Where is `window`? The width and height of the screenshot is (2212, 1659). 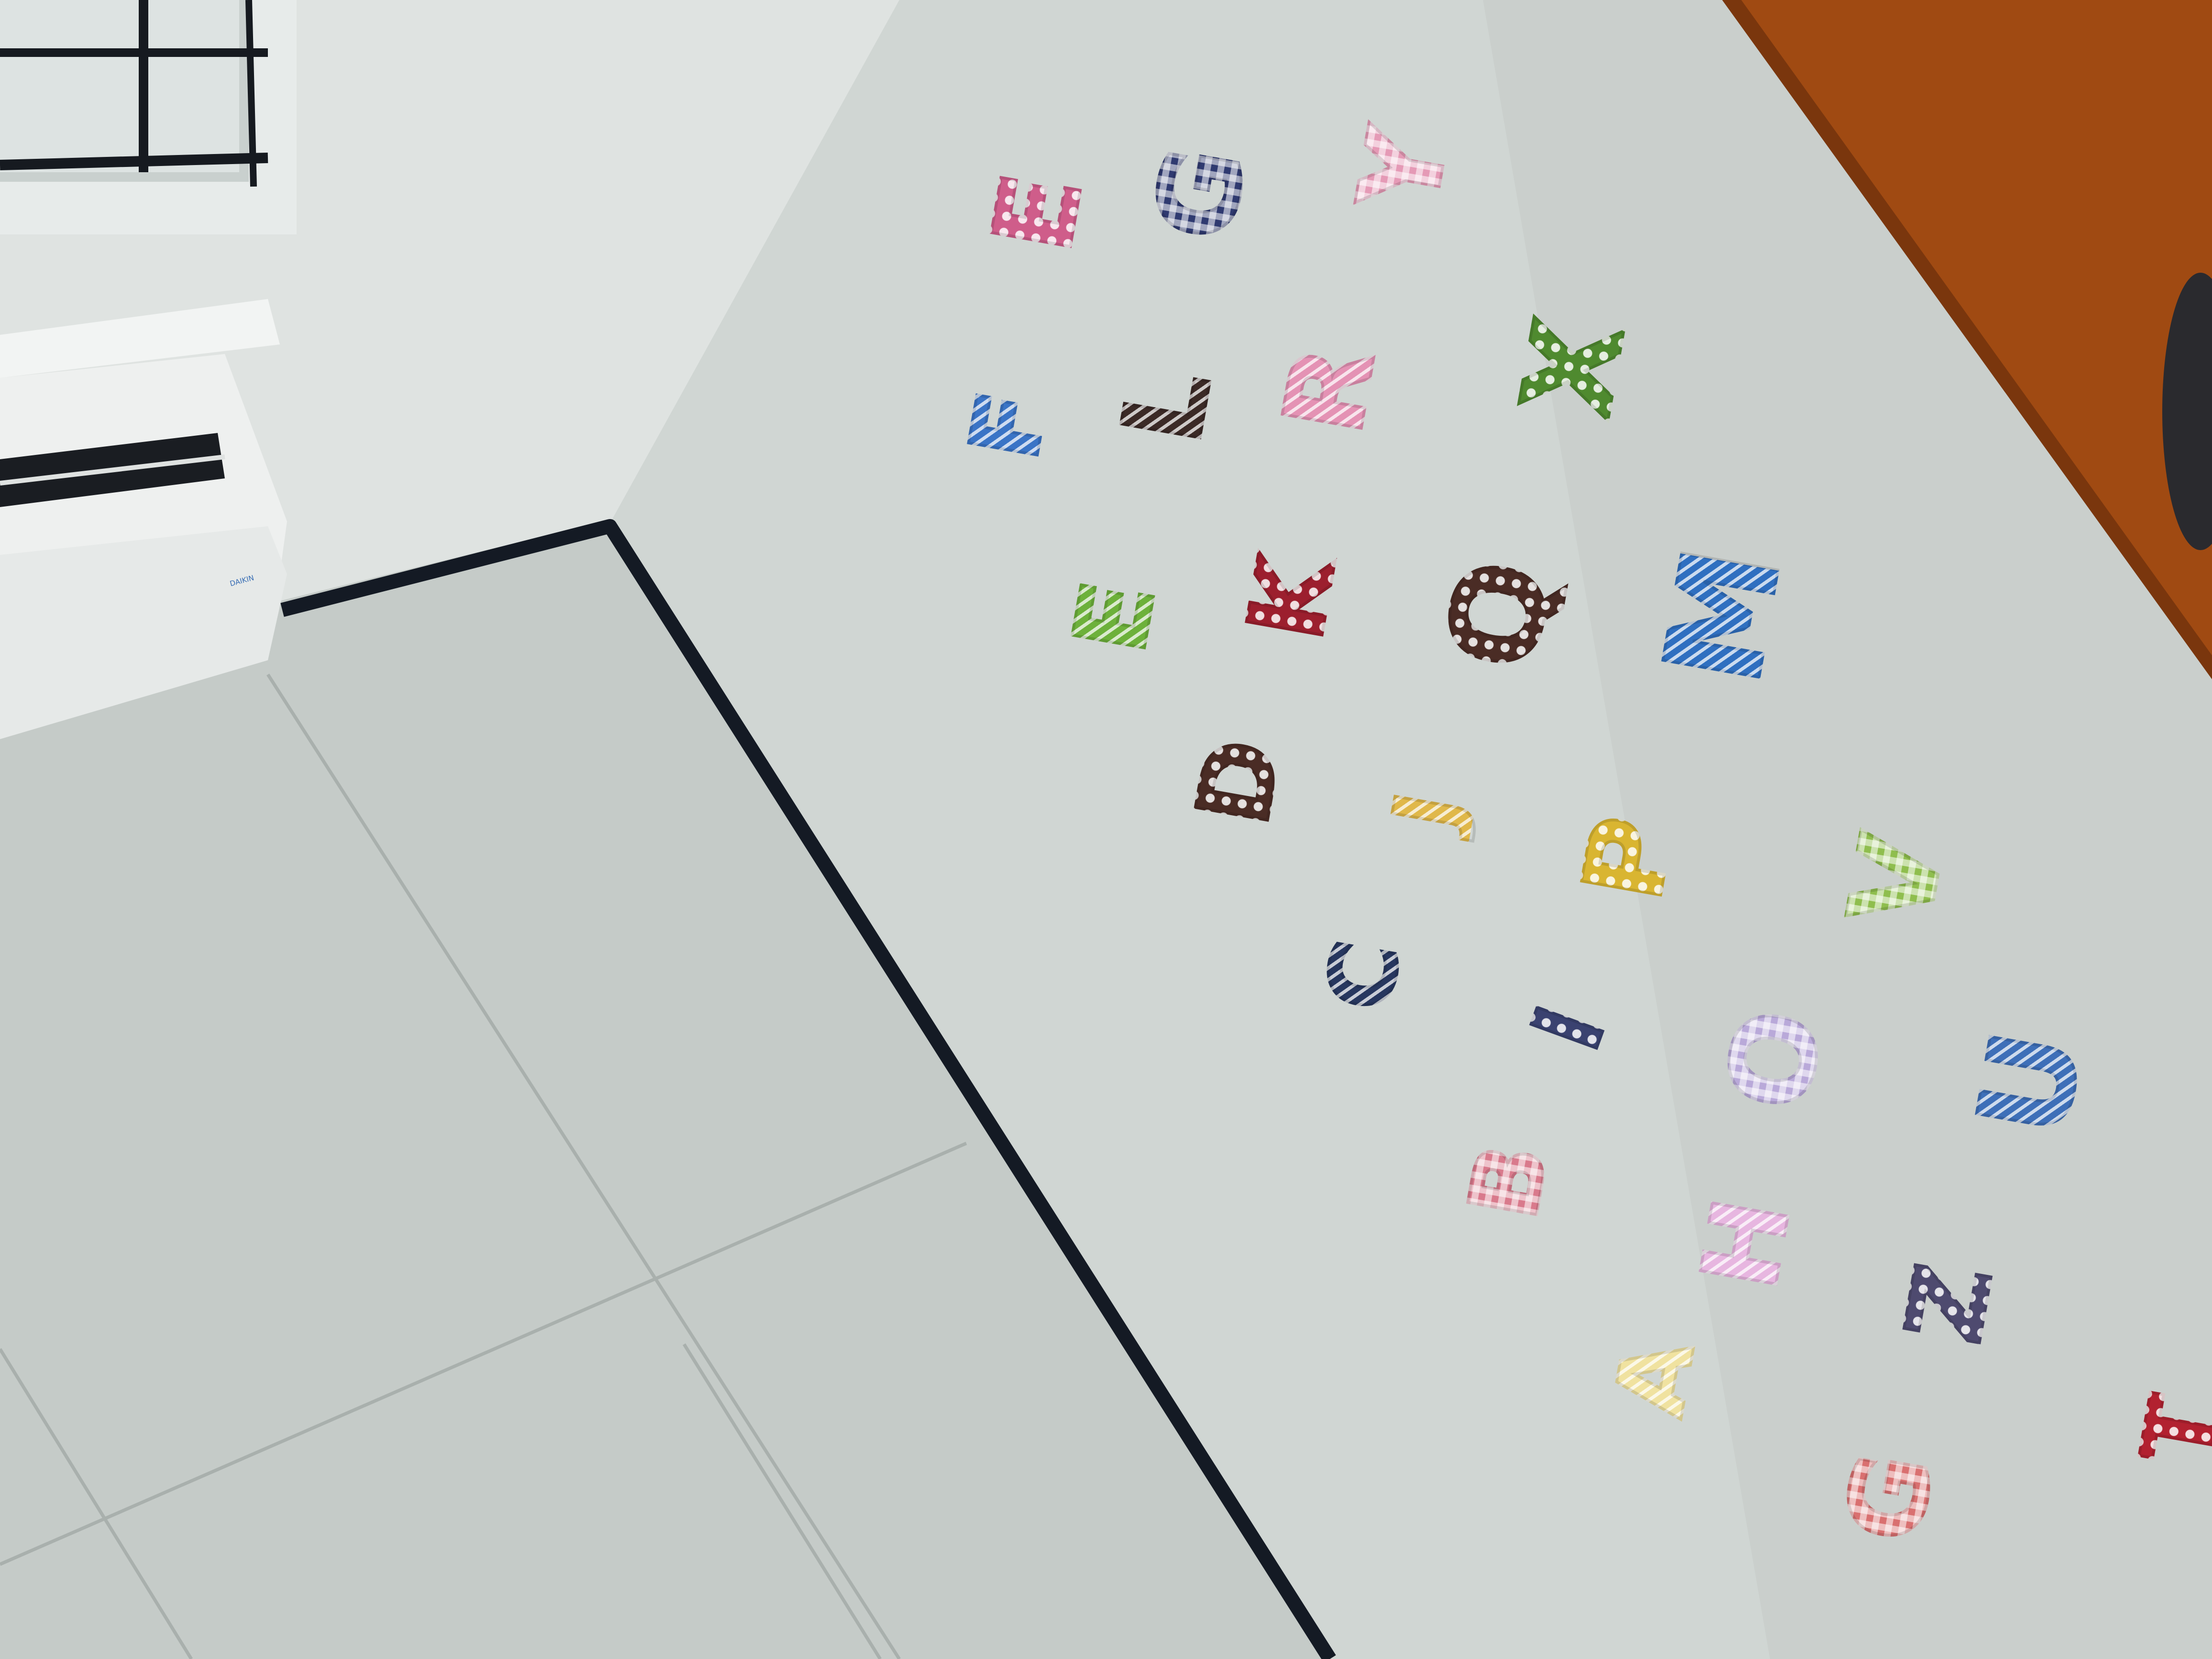
window is located at coordinates (148, 117).